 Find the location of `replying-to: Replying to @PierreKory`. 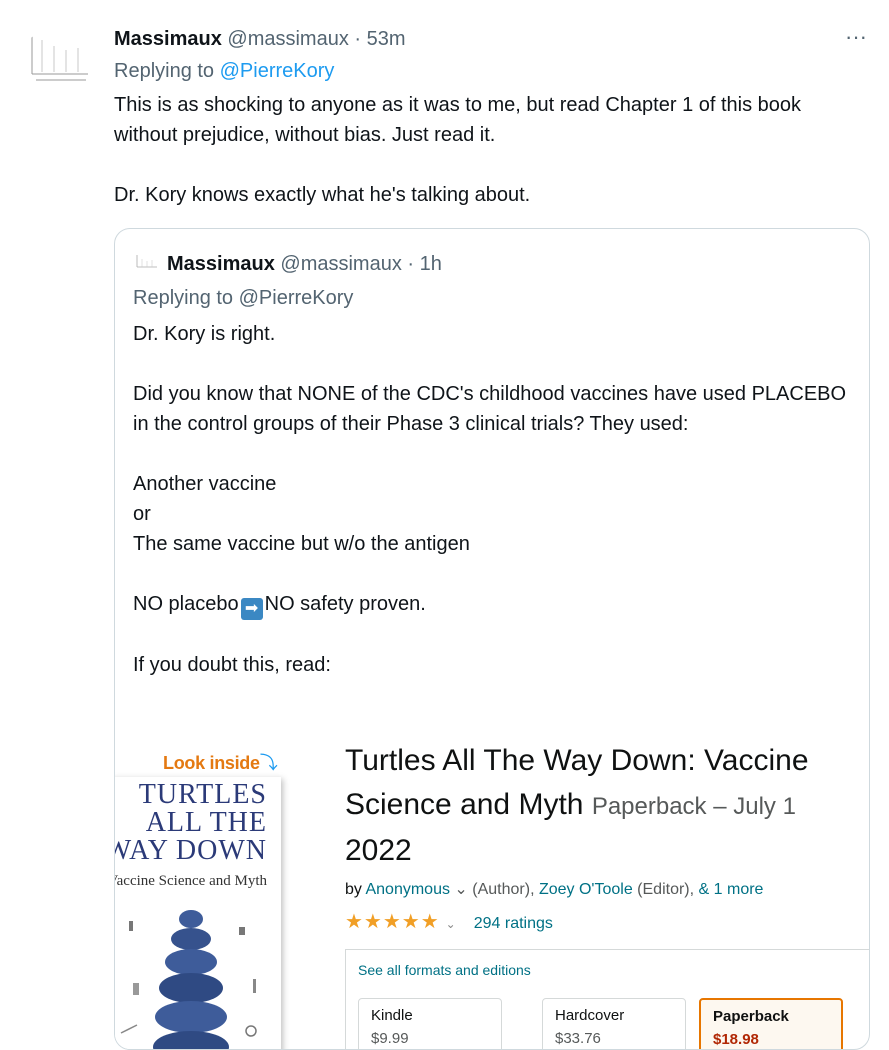

replying-to: Replying to @PierreKory is located at coordinates (224, 71).